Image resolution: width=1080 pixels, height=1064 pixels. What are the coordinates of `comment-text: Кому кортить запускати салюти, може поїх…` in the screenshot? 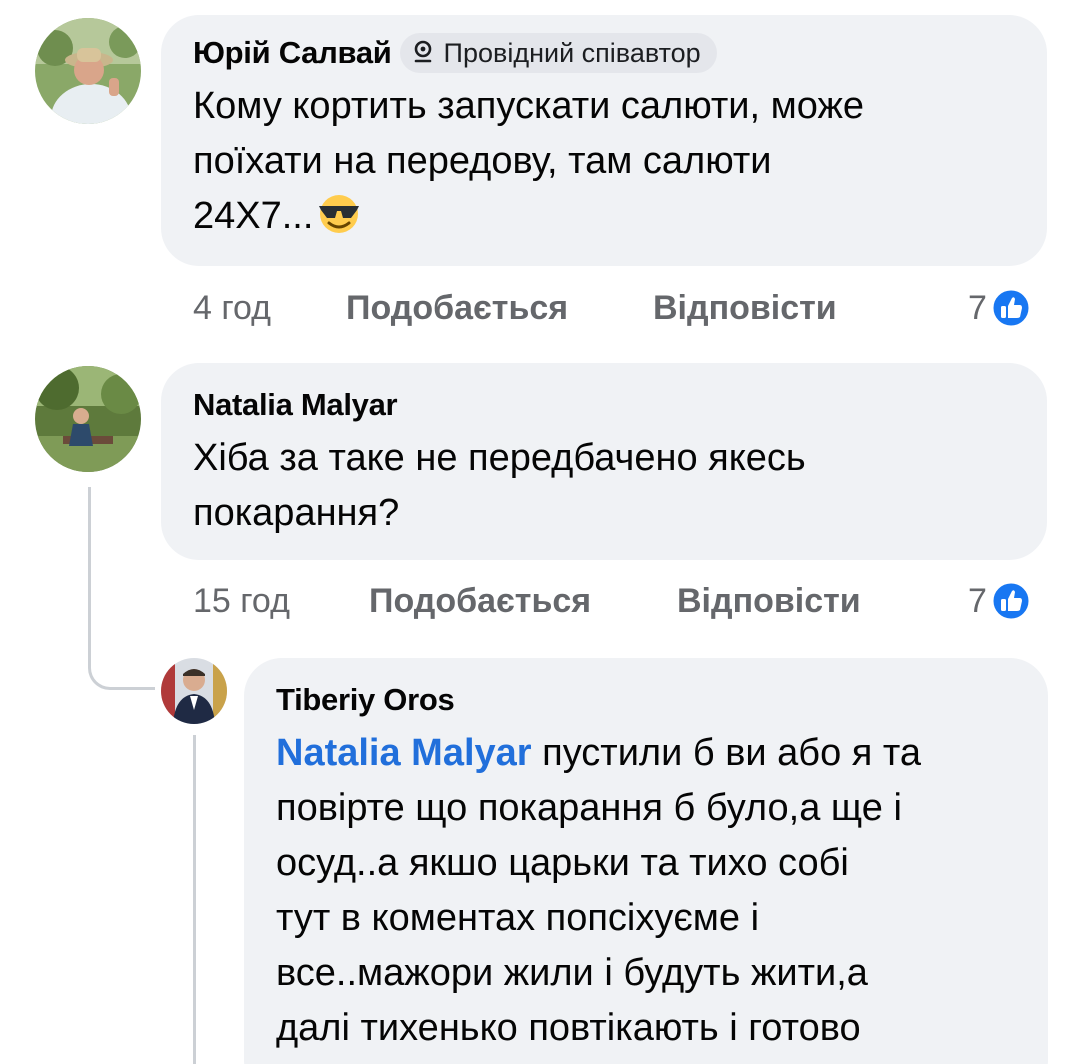 It's located at (610, 161).